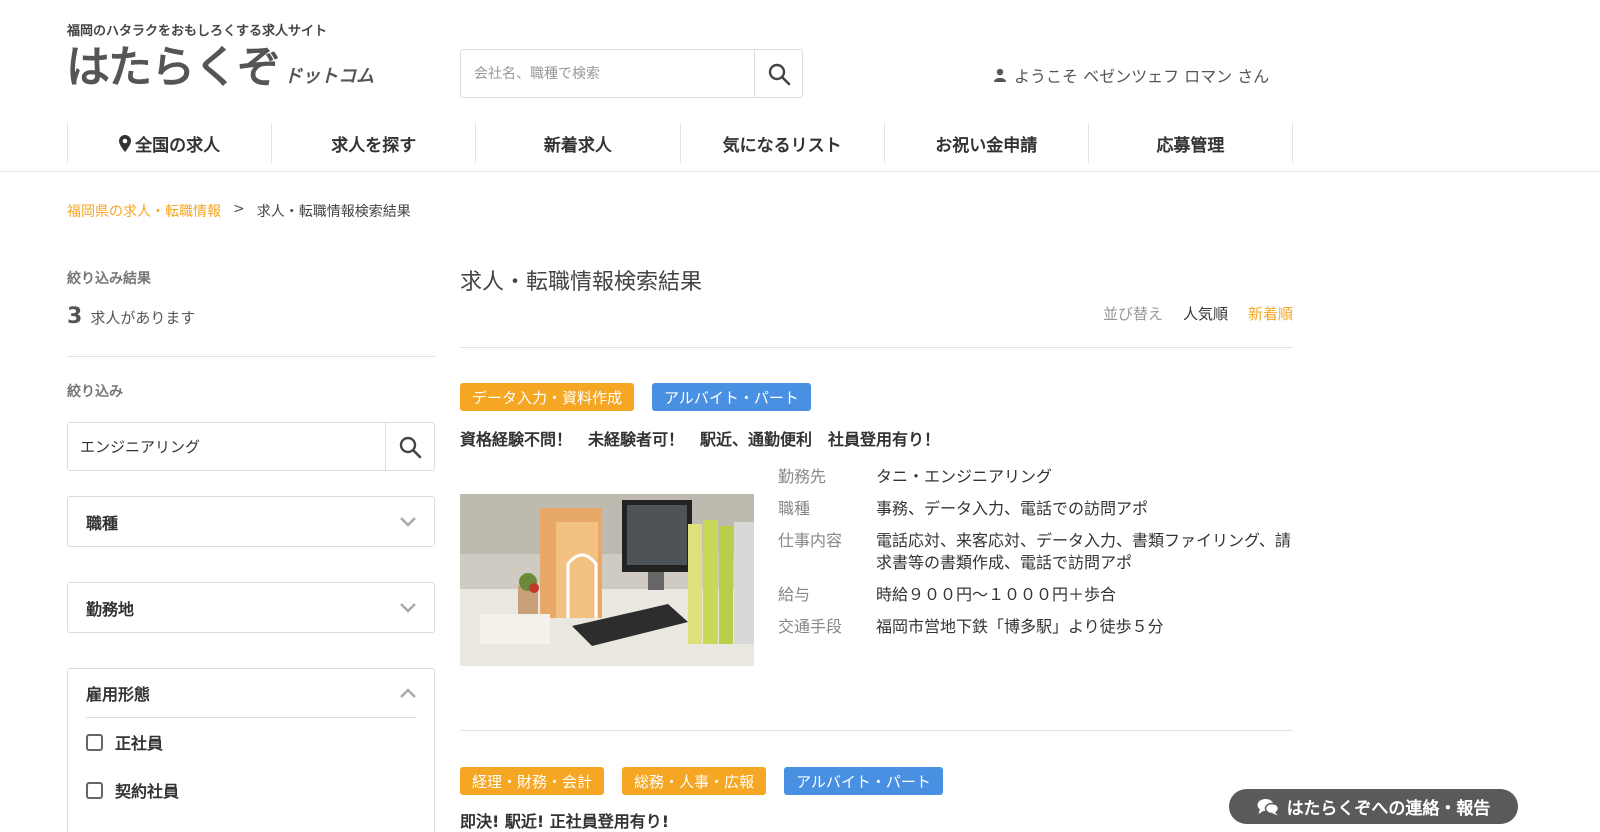 The height and width of the screenshot is (832, 1600). Describe the element at coordinates (125, 143) in the screenshot. I see `map-pin-icon` at that location.